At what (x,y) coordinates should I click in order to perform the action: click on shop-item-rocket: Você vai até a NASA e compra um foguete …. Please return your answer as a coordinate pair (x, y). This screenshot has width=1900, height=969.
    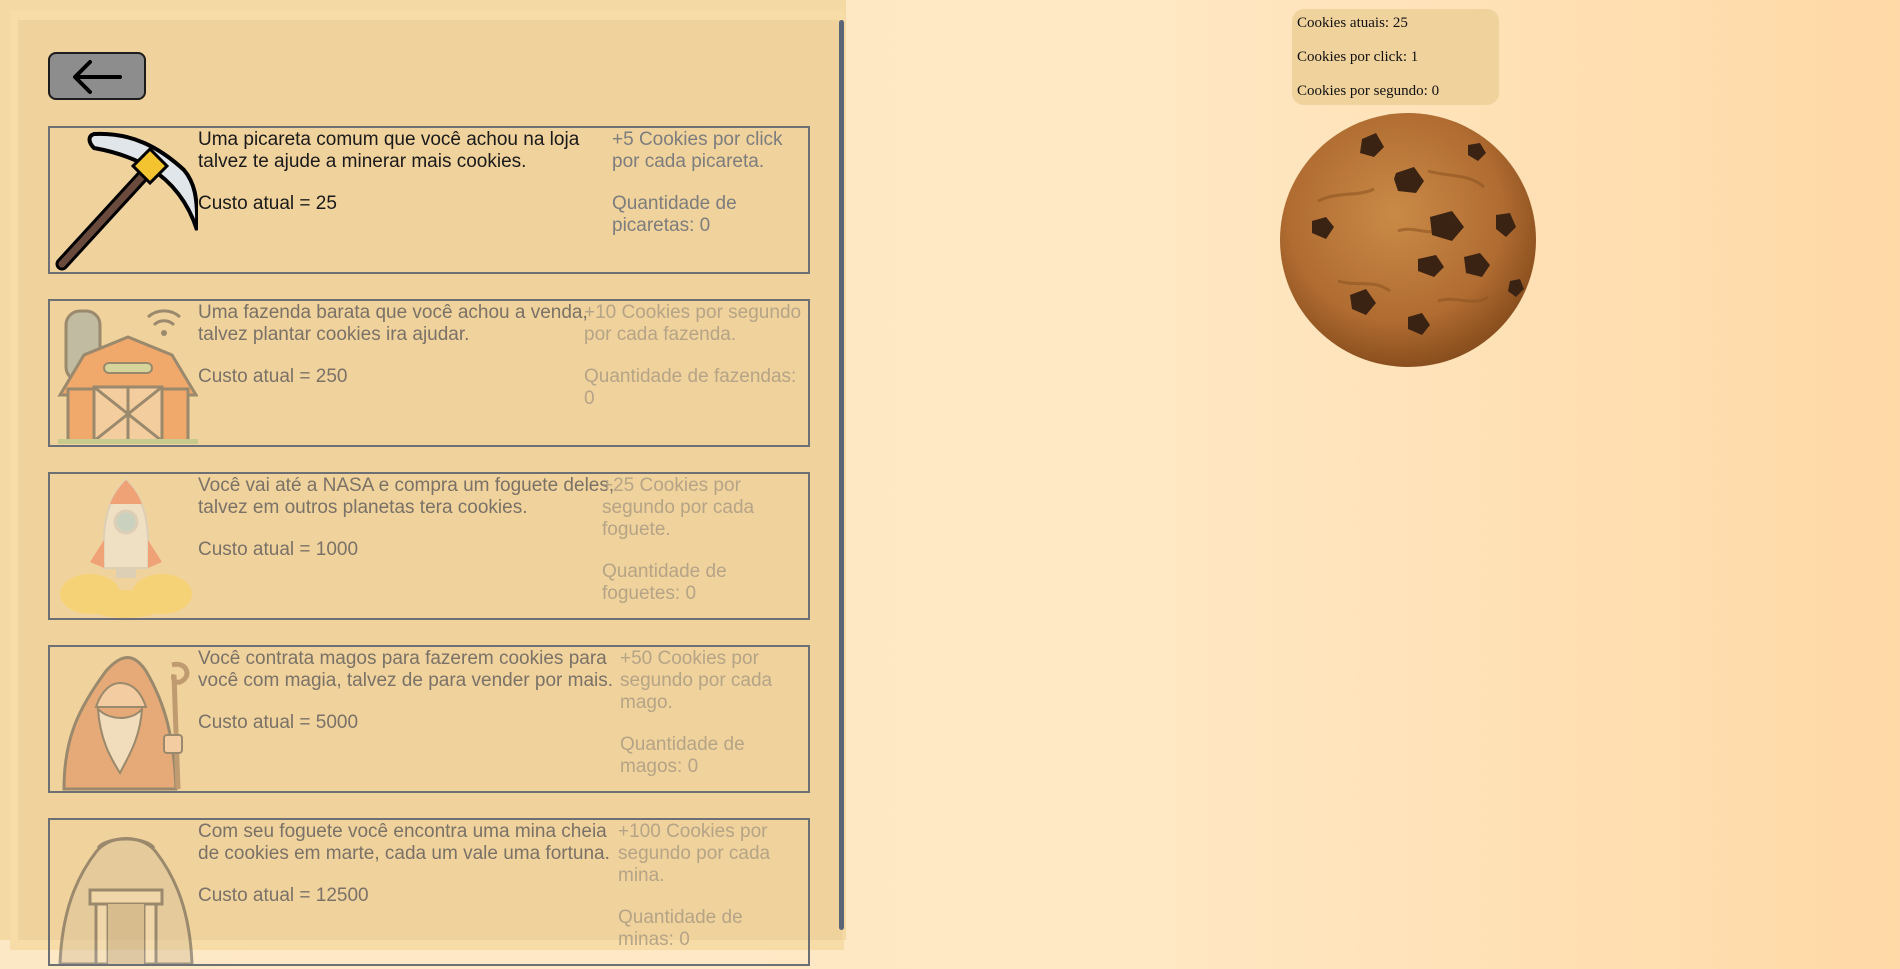
    Looking at the image, I should click on (429, 546).